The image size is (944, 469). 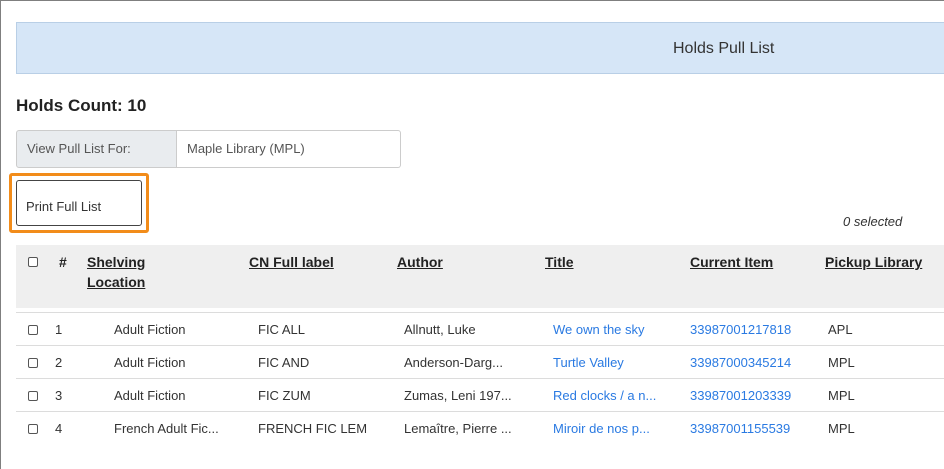 What do you see at coordinates (284, 395) in the screenshot?
I see `row-cn-label: FIC ZUM` at bounding box center [284, 395].